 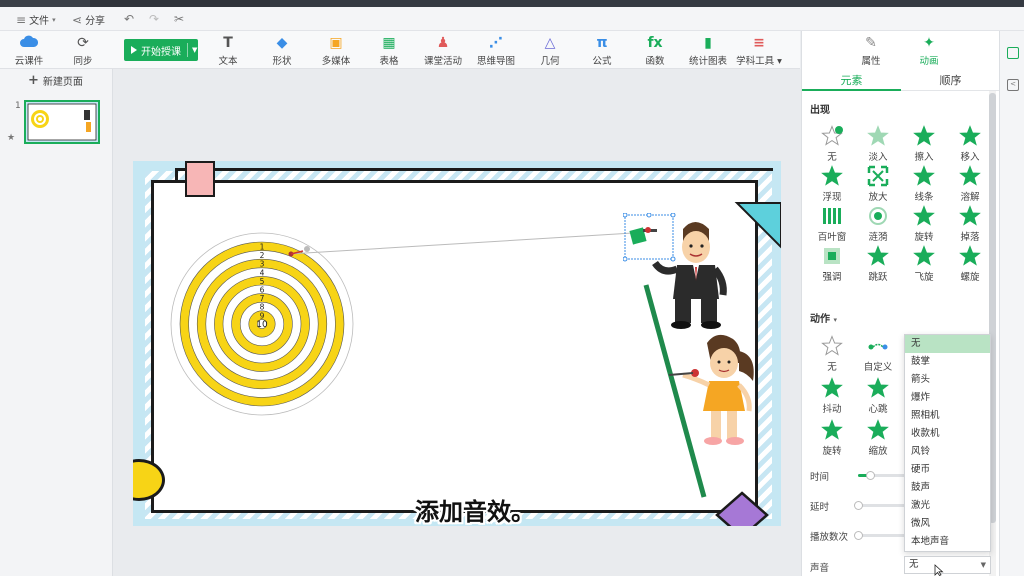 I want to click on app-tab, so click(x=45, y=3).